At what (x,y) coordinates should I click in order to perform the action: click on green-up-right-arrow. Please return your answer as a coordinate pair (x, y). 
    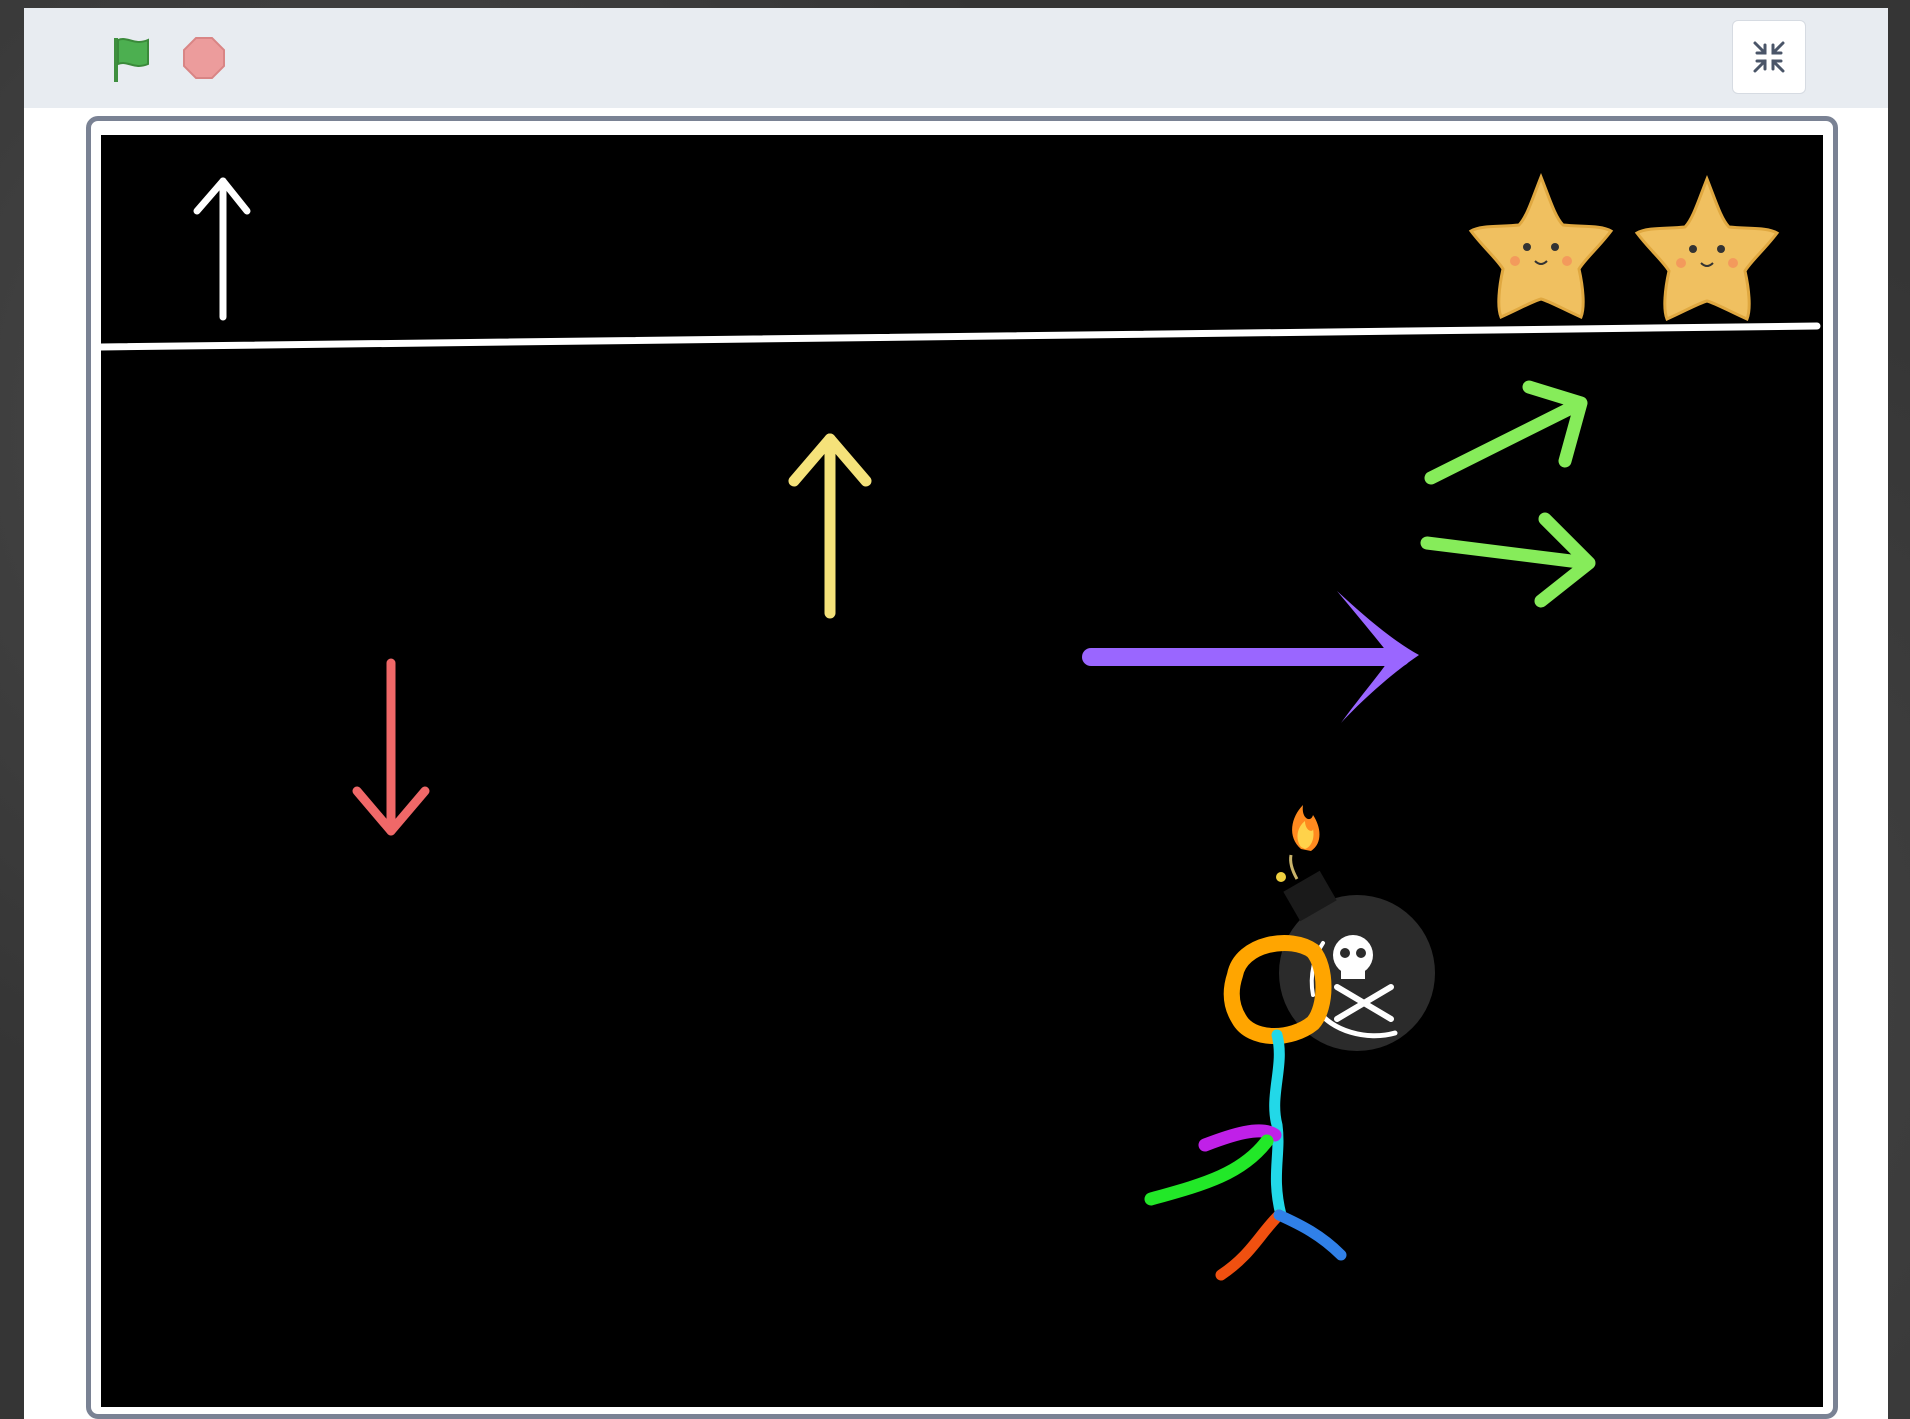
    Looking at the image, I should click on (1506, 432).